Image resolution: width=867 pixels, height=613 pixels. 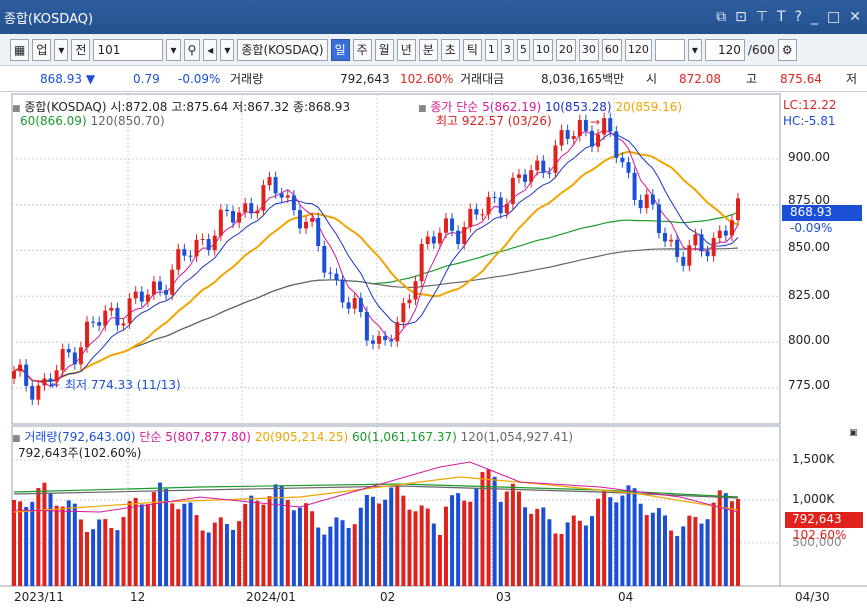 I want to click on interval-dropdown-icon: ▾, so click(x=694, y=49).